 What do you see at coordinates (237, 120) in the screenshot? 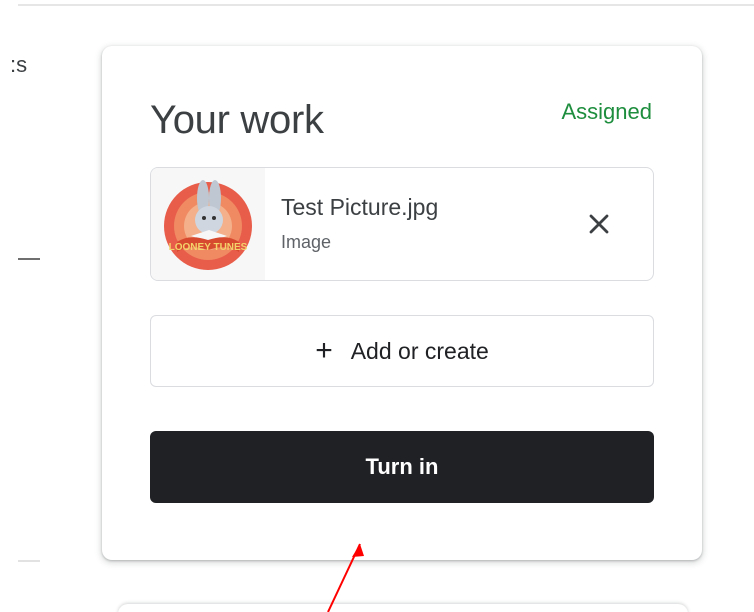
I see `card-title: Your work` at bounding box center [237, 120].